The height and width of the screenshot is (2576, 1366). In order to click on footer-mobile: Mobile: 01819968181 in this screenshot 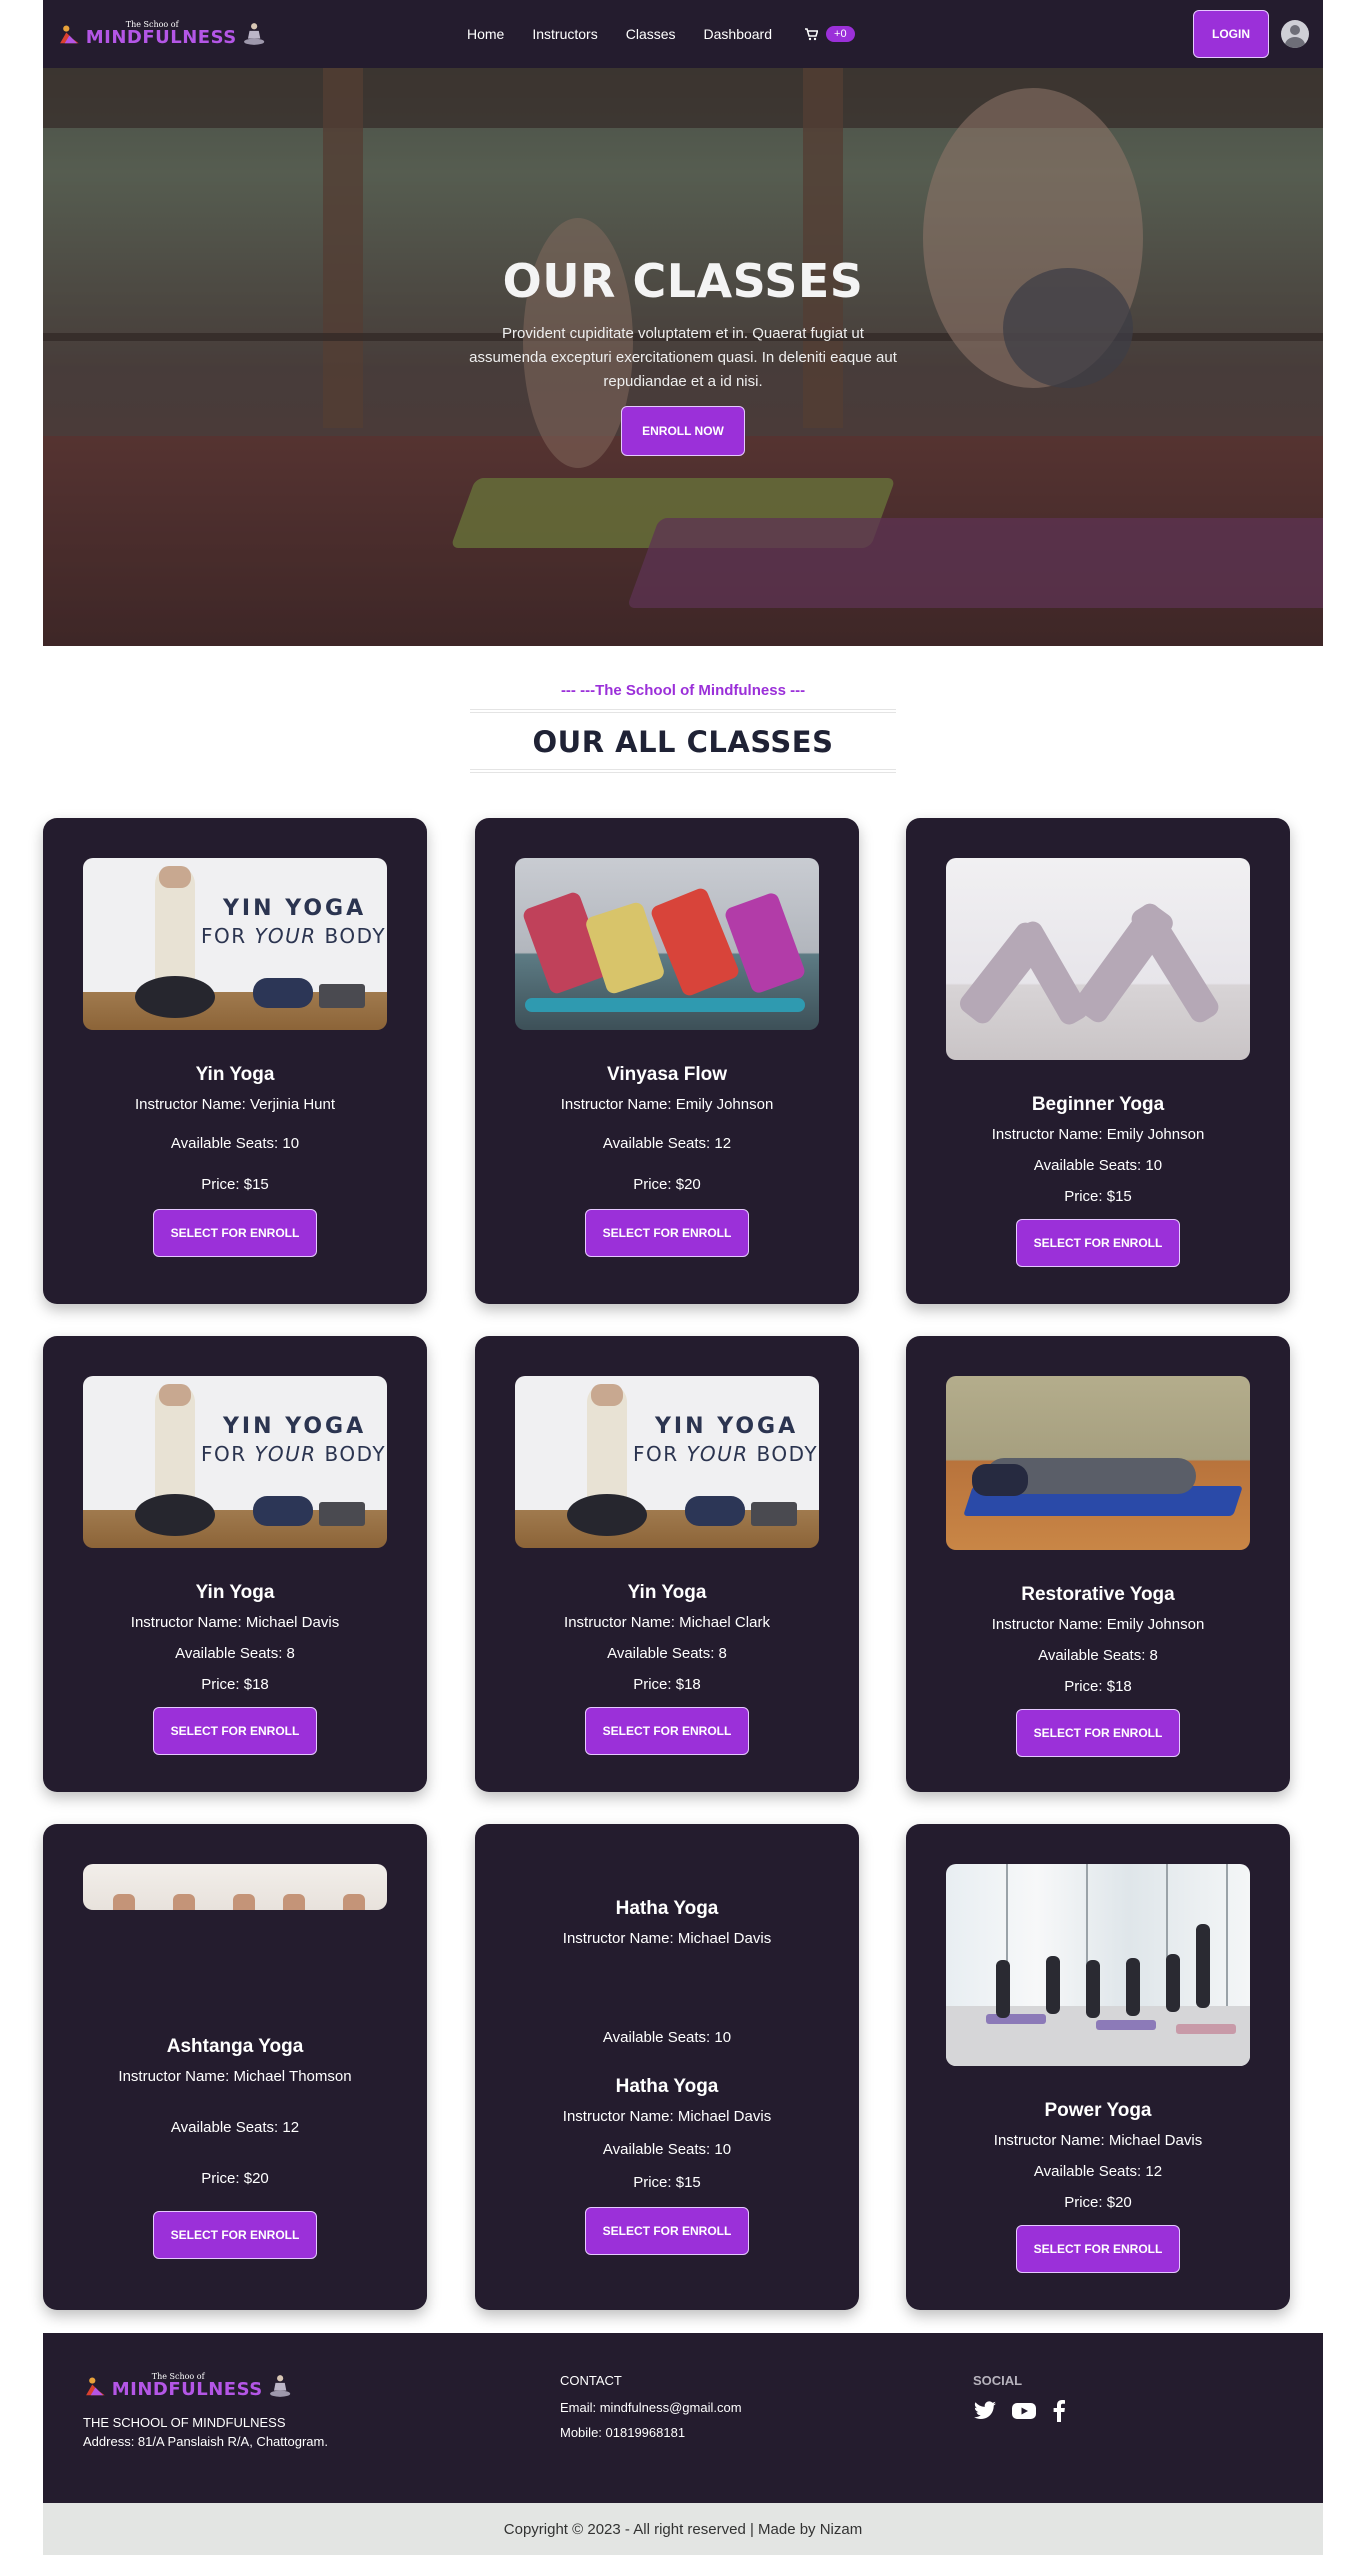, I will do `click(623, 2432)`.